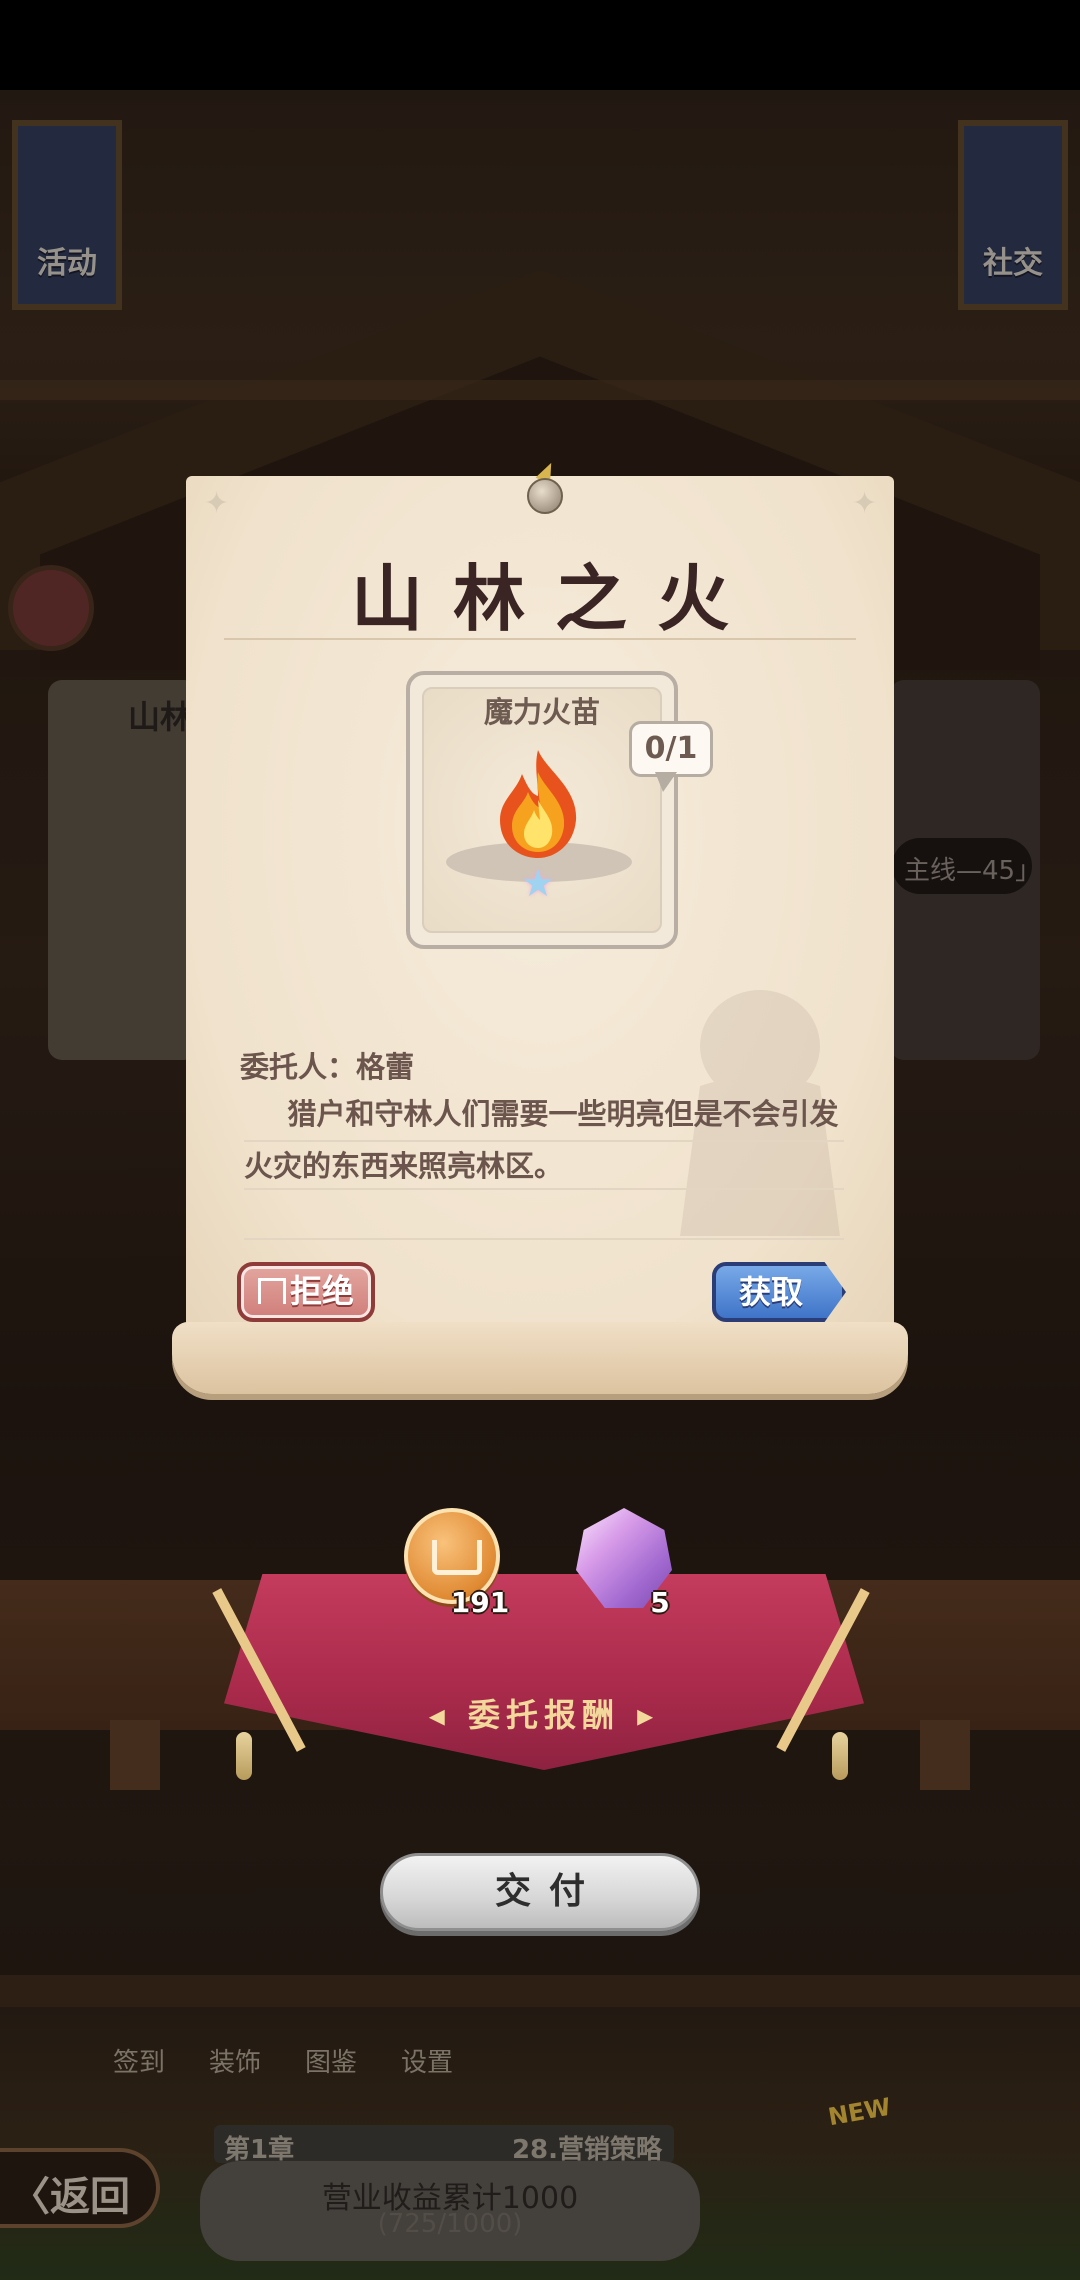 The width and height of the screenshot is (1080, 2280). I want to click on client-name: 委托人：格蕾, so click(327, 1067).